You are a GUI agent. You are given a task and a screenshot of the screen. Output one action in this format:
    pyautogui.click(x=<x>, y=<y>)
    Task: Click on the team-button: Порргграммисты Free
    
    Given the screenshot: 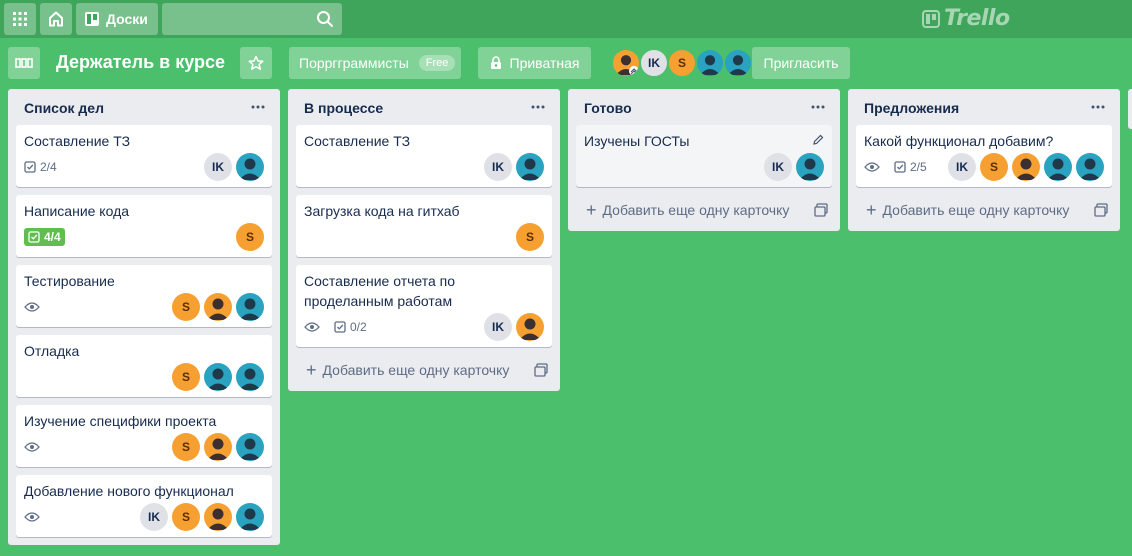 What is the action you would take?
    pyautogui.click(x=375, y=63)
    